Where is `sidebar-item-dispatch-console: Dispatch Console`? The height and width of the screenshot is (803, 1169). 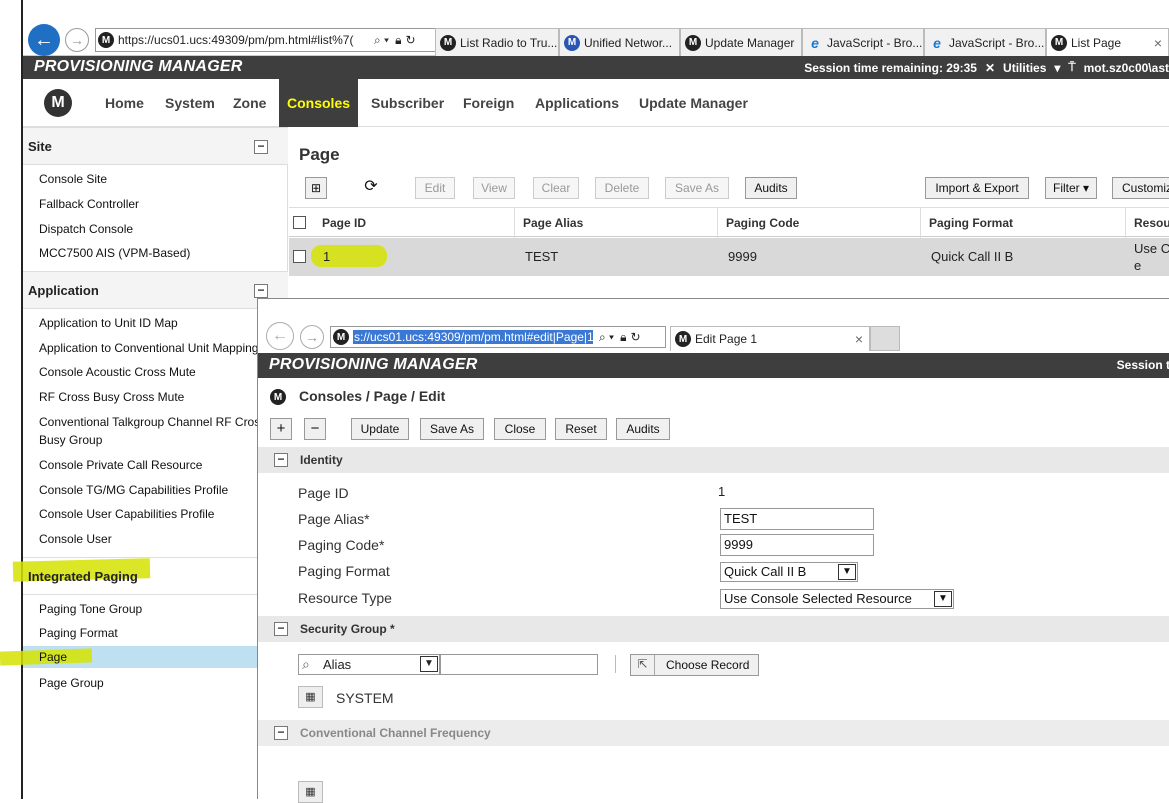
sidebar-item-dispatch-console: Dispatch Console is located at coordinates (159, 229).